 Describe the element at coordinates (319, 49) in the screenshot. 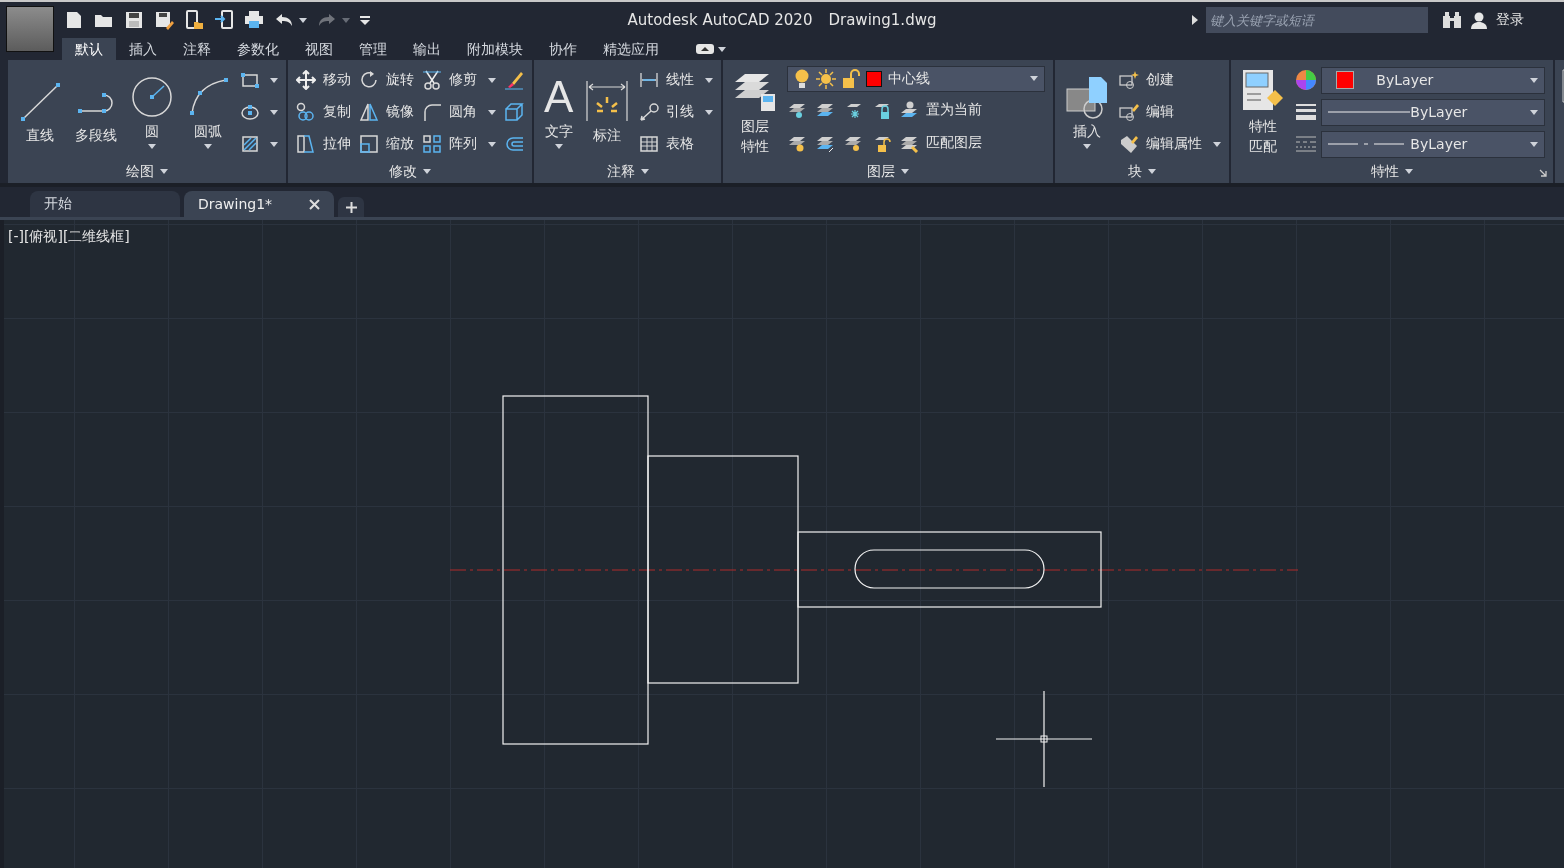

I see `ribbon-tab: 视图` at that location.